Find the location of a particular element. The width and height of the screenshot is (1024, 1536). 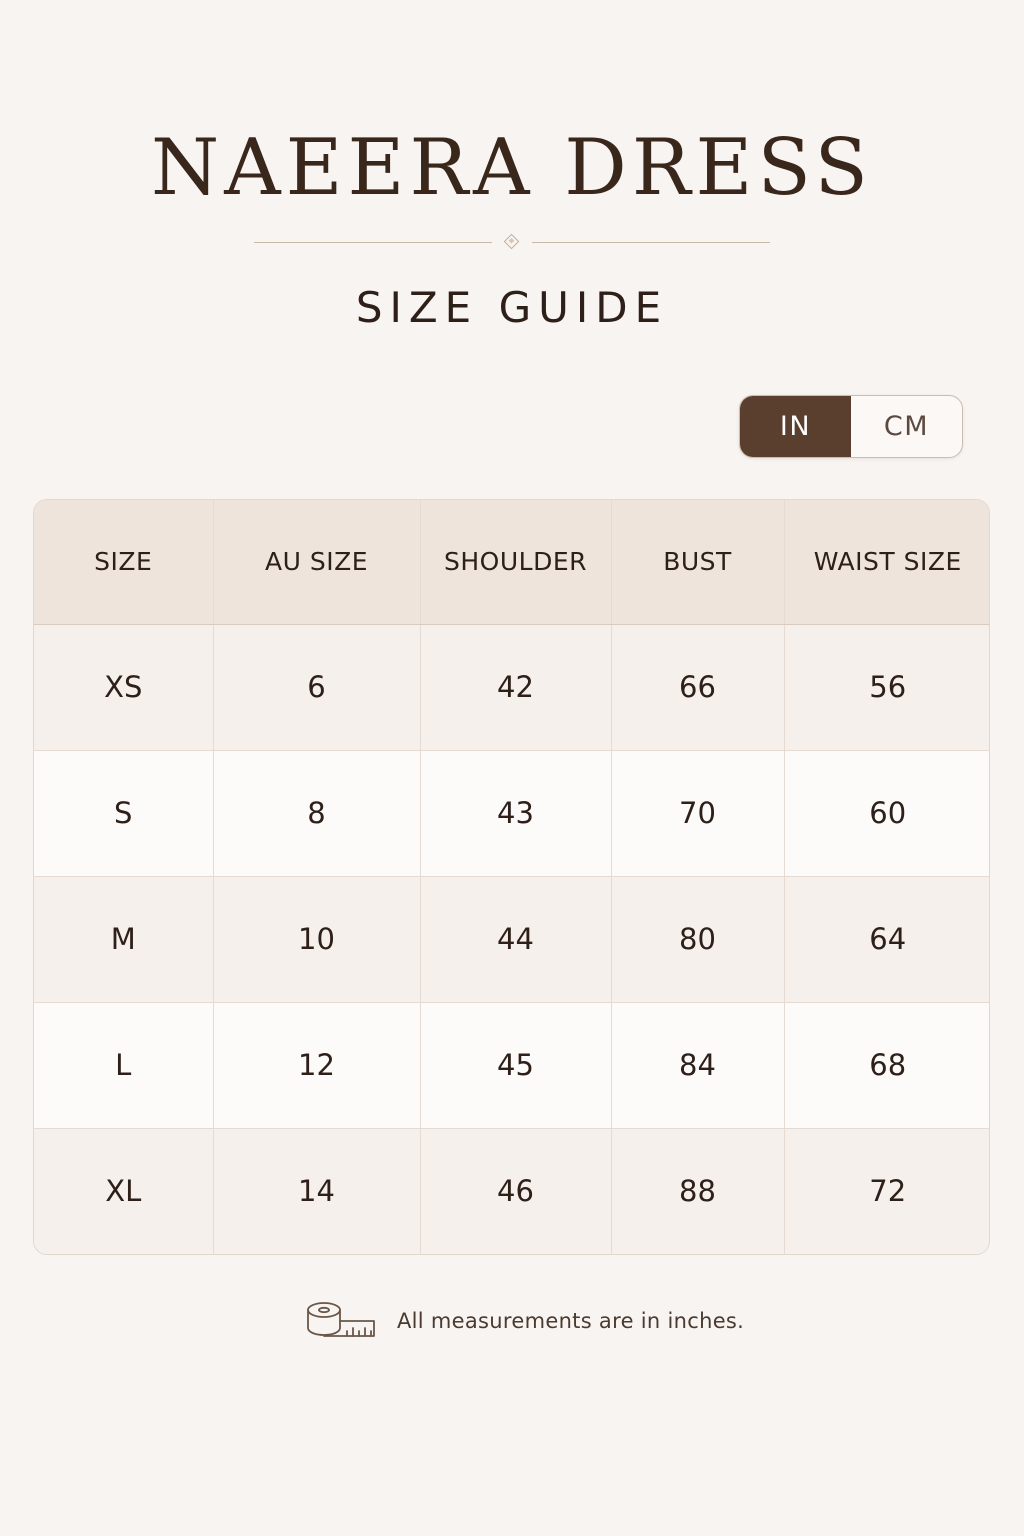

unit-toggle: IN CM is located at coordinates (851, 426).